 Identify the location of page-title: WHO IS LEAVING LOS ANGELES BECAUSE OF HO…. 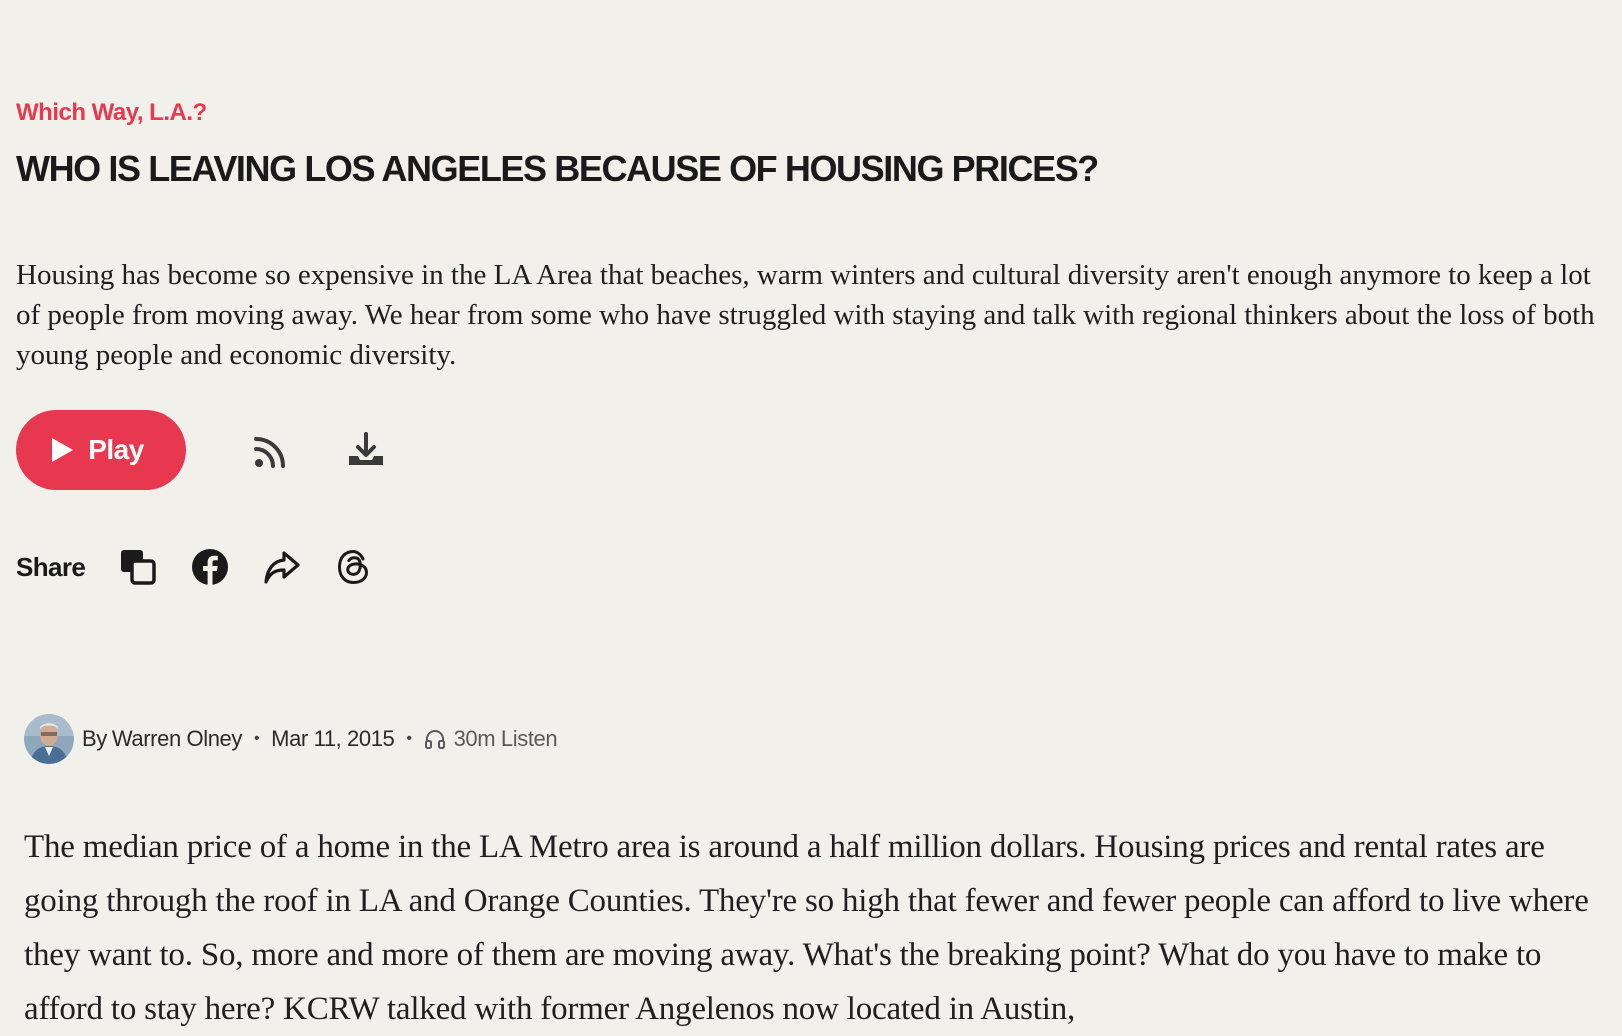
(557, 168).